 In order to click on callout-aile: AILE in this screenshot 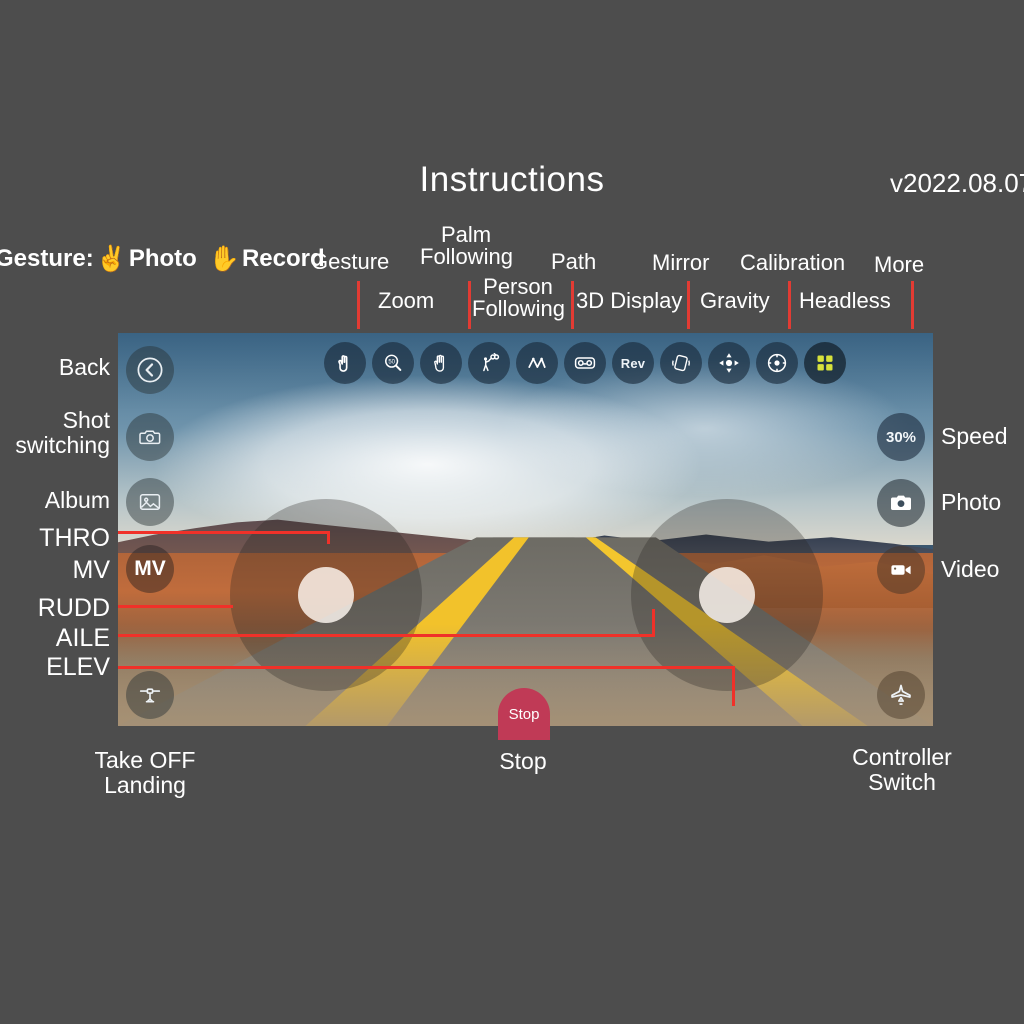, I will do `click(82, 638)`.